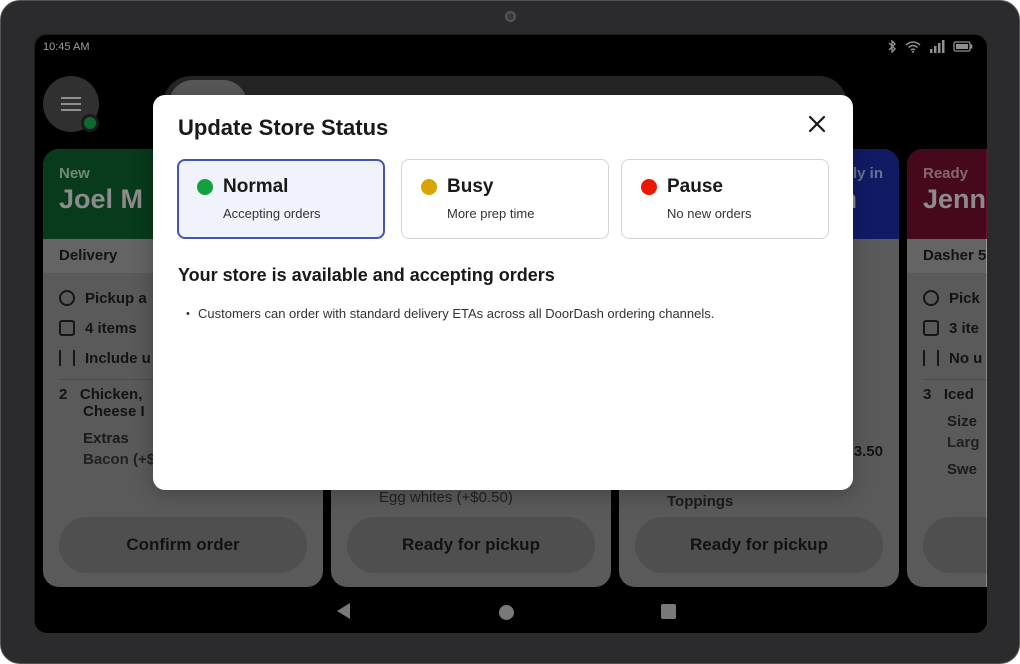 Image resolution: width=1020 pixels, height=664 pixels. I want to click on option-label: Busy, so click(470, 186).